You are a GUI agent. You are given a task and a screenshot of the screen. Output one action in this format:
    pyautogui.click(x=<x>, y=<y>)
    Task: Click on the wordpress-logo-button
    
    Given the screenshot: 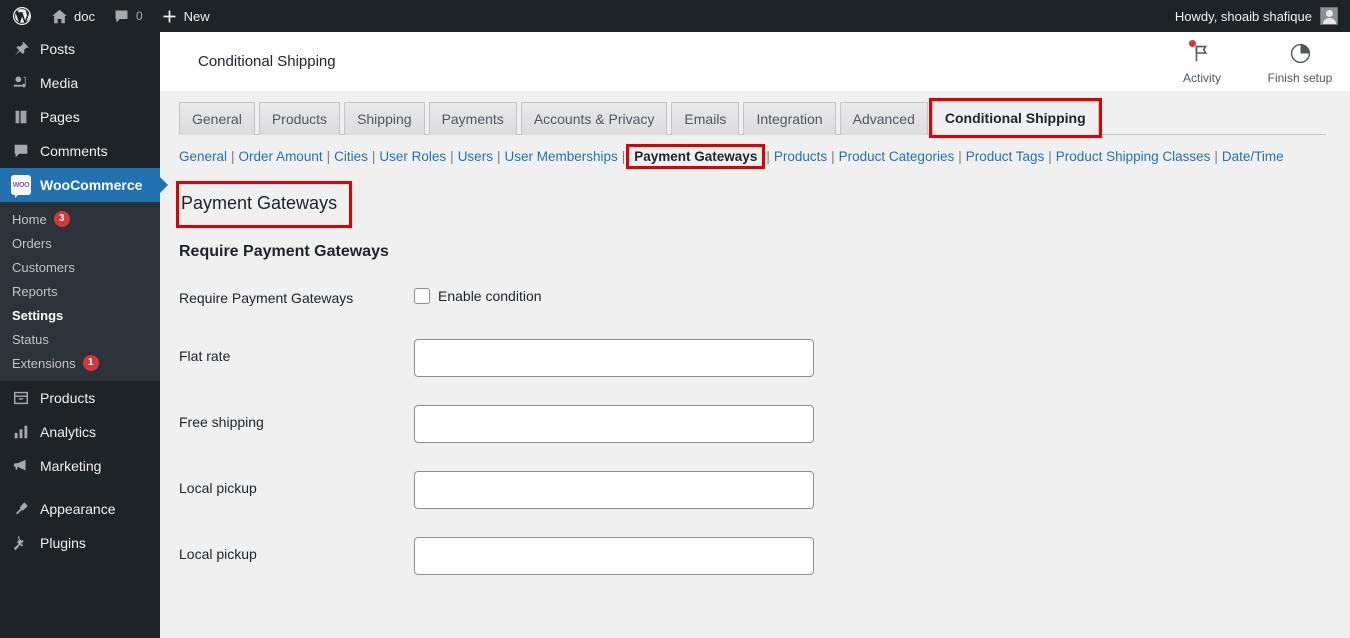 What is the action you would take?
    pyautogui.click(x=21, y=16)
    